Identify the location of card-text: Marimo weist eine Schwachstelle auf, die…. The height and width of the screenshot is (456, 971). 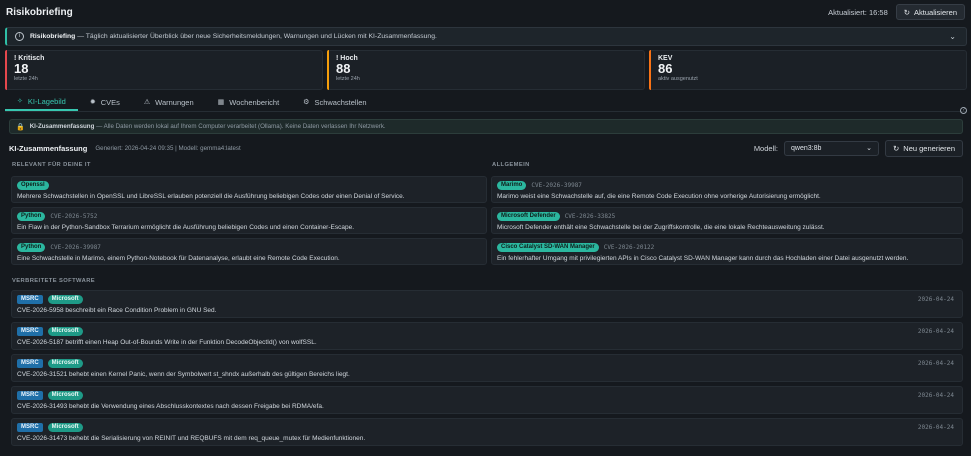
(659, 196).